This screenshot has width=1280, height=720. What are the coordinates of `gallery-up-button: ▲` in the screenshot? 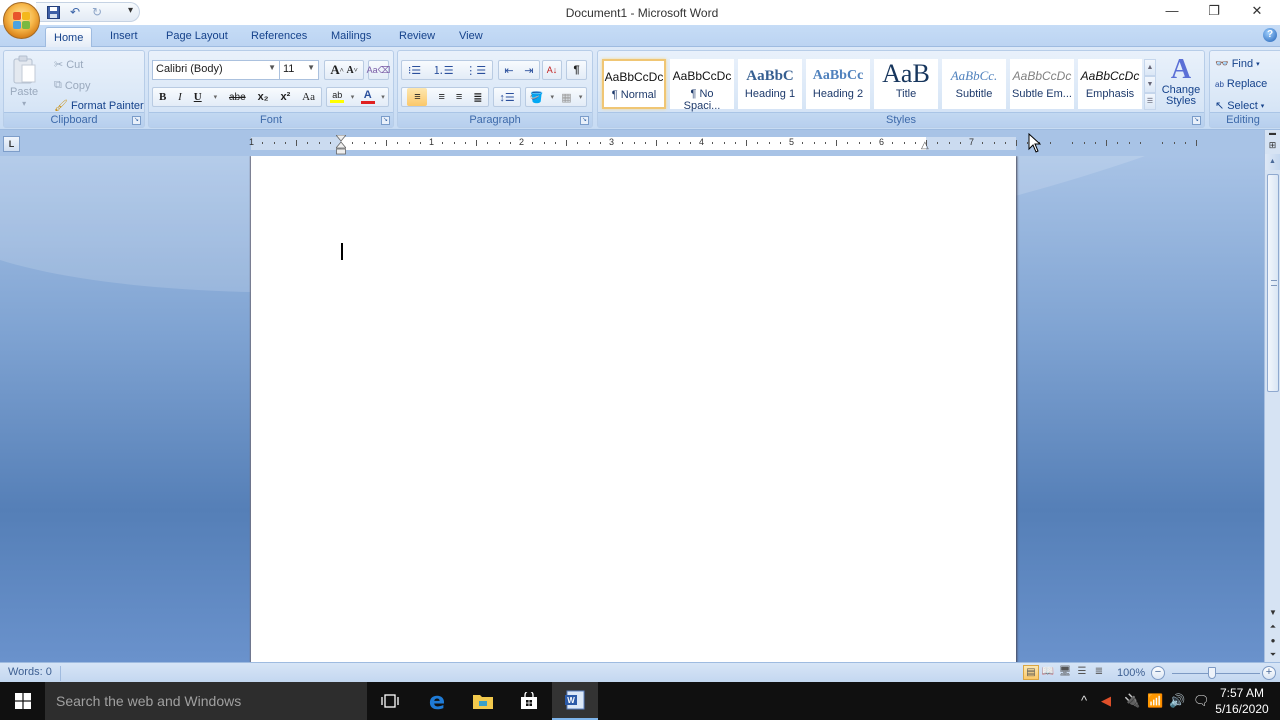 It's located at (1150, 67).